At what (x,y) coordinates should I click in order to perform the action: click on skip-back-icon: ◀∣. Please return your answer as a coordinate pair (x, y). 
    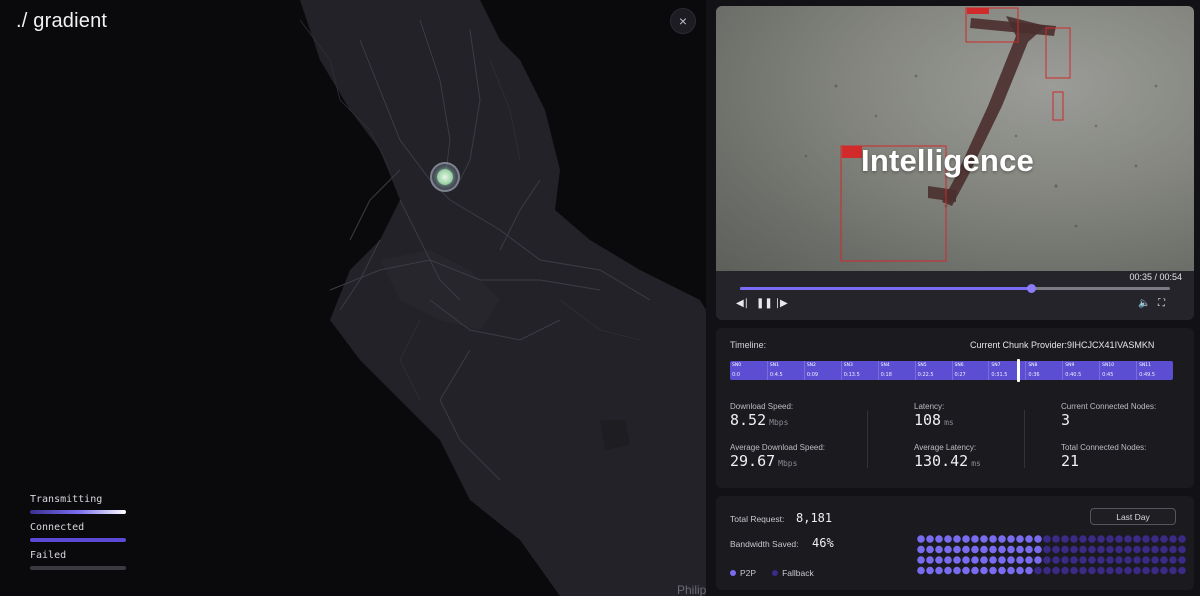
    Looking at the image, I should click on (742, 303).